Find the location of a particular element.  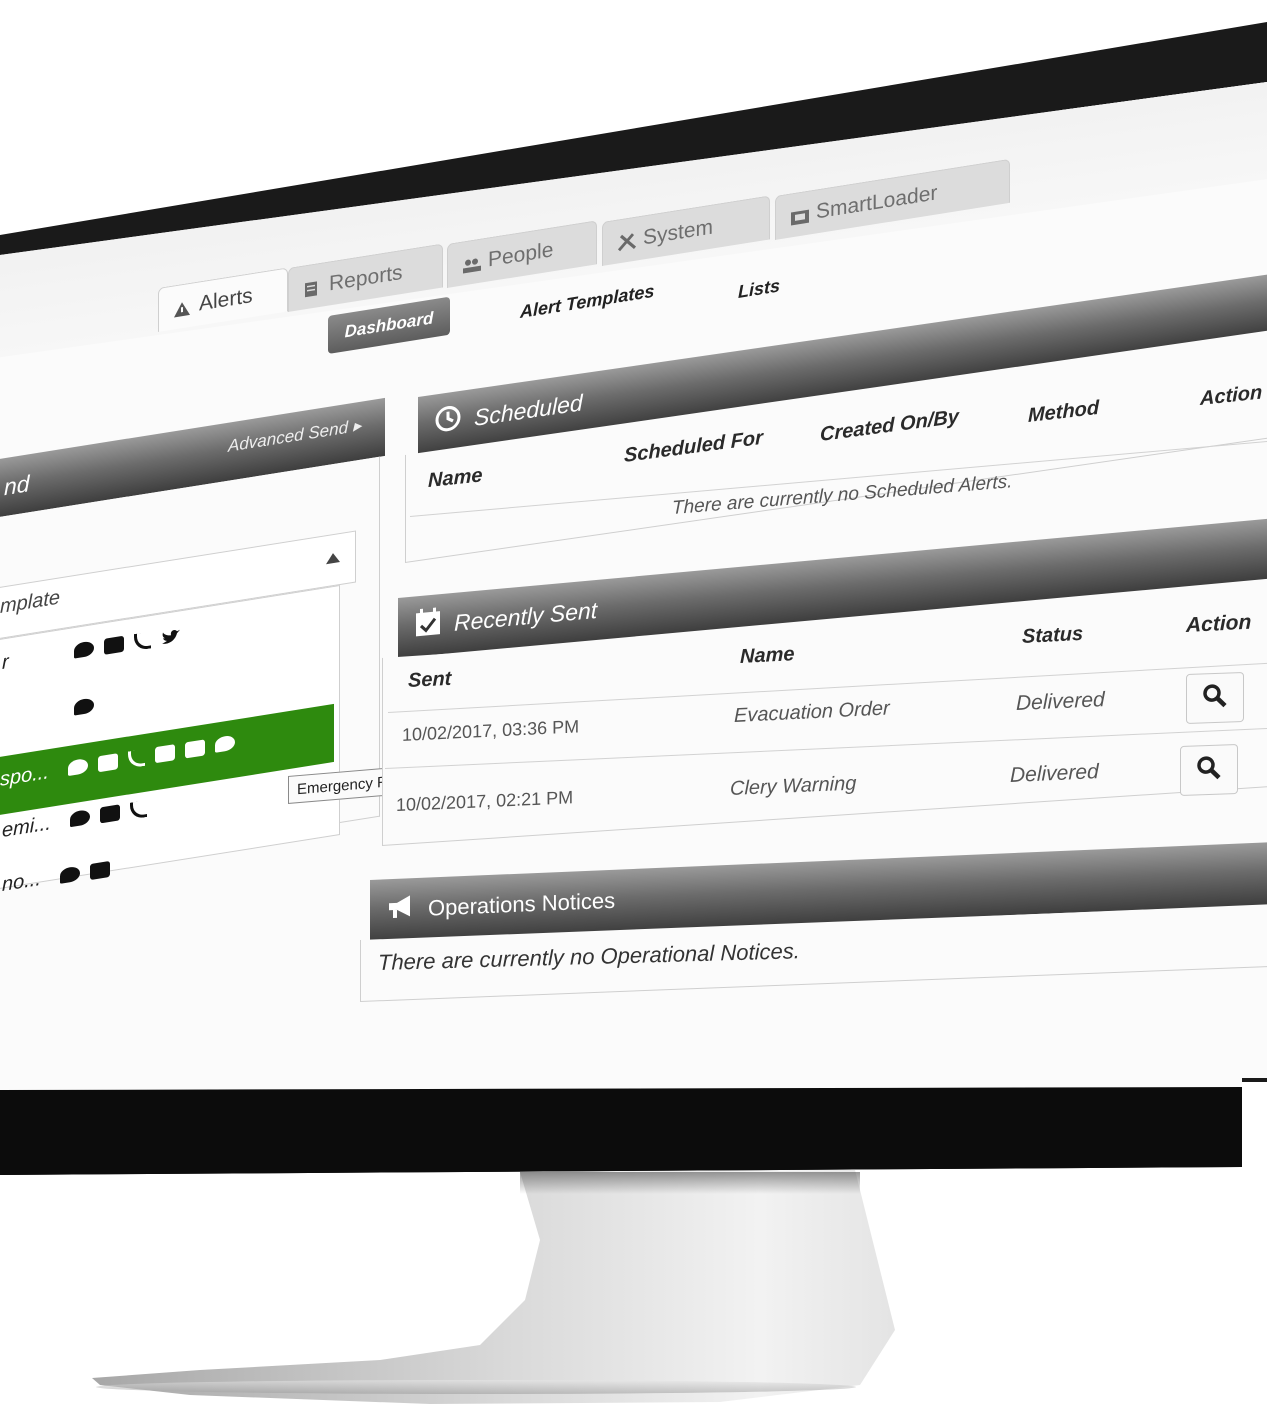

monitor-stand-base is located at coordinates (476, 1387).